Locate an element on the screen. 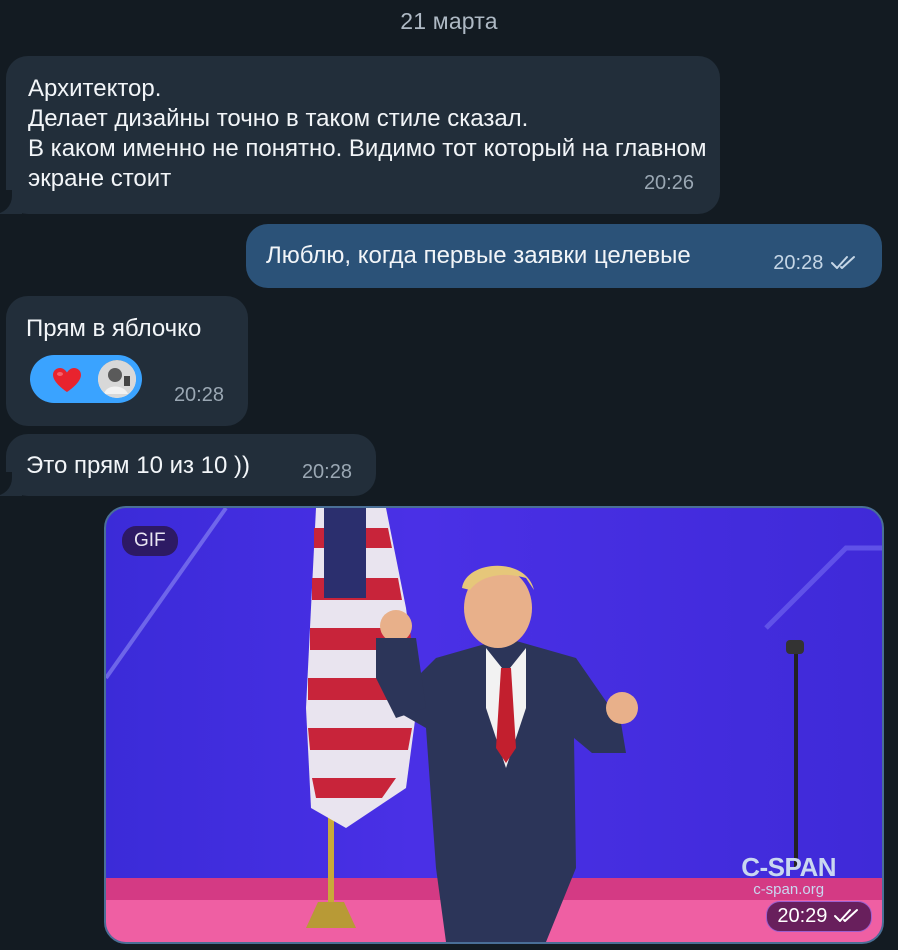  message-bubble-incoming: Прям в яблочко 20:28 is located at coordinates (127, 361).